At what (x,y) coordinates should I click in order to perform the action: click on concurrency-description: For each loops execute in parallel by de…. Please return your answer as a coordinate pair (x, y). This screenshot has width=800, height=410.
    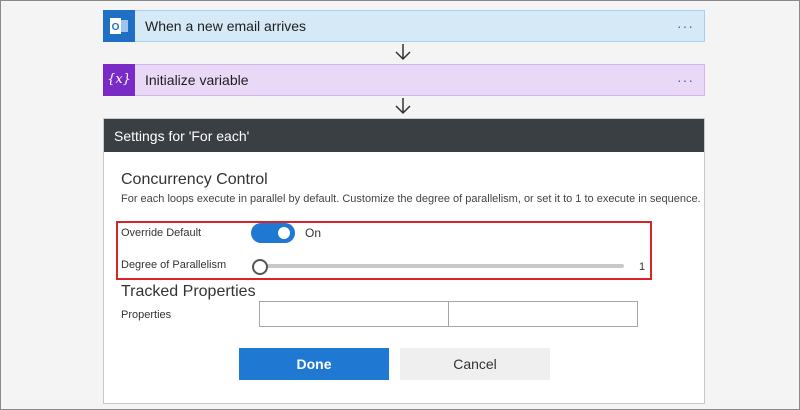
    Looking at the image, I should click on (411, 199).